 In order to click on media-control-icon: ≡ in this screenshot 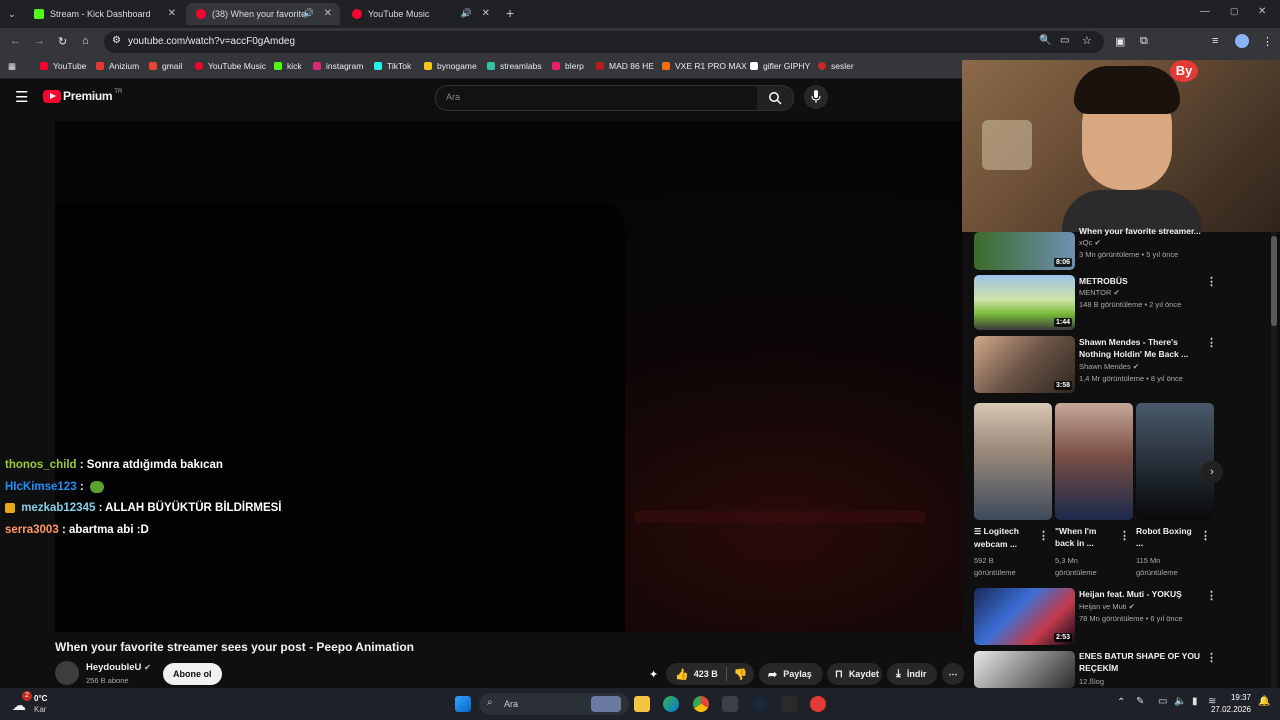, I will do `click(1215, 41)`.